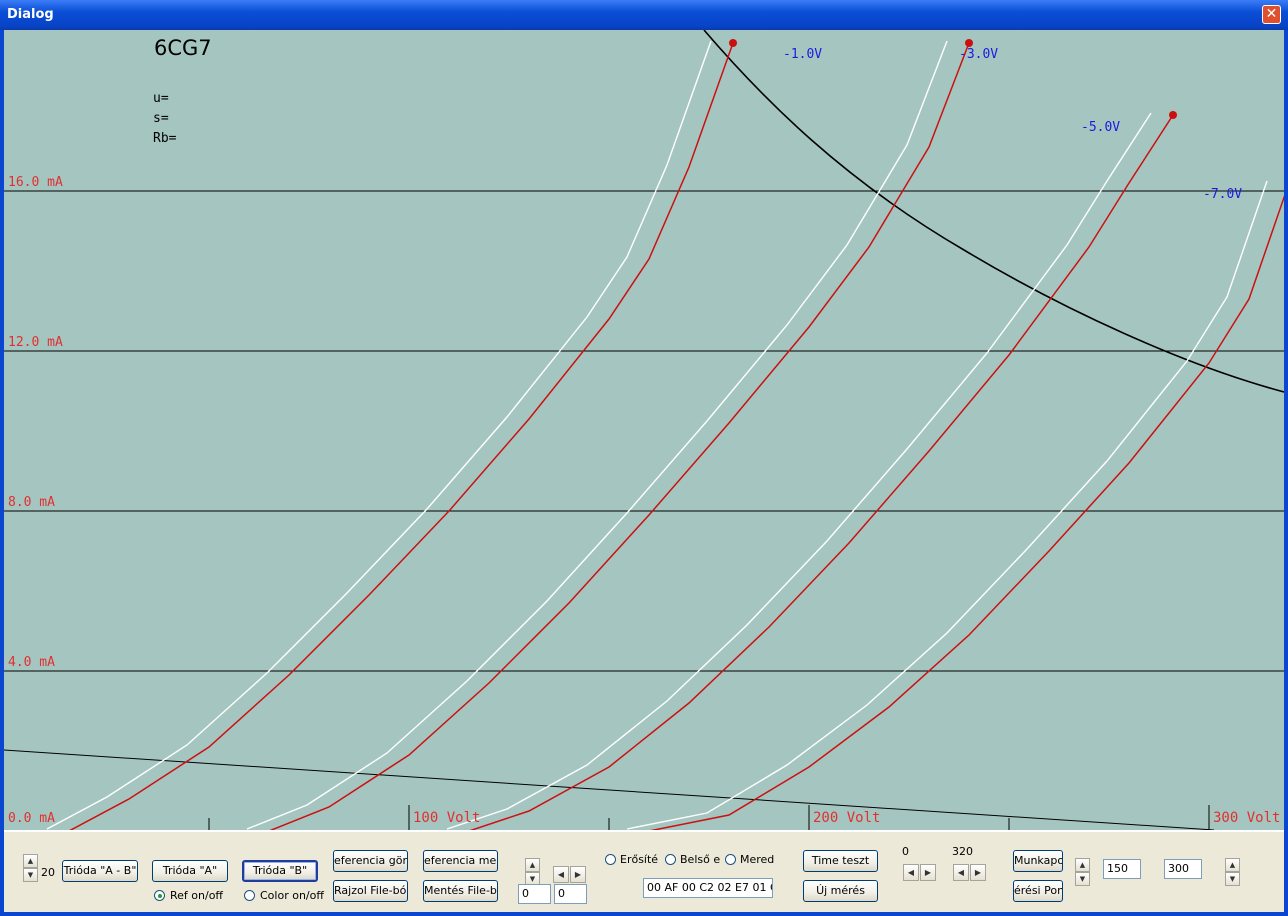 This screenshot has width=1288, height=916. What do you see at coordinates (460, 861) in the screenshot?
I see `referencia-mentes-button: eferencia ment` at bounding box center [460, 861].